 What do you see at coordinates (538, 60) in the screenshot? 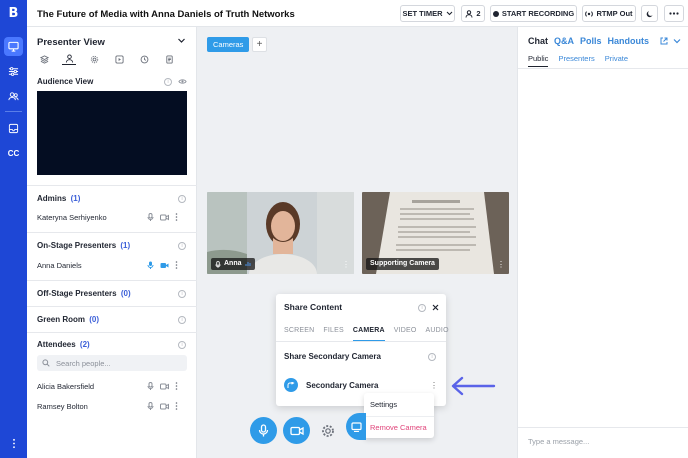
I see `tab-public: Public` at bounding box center [538, 60].